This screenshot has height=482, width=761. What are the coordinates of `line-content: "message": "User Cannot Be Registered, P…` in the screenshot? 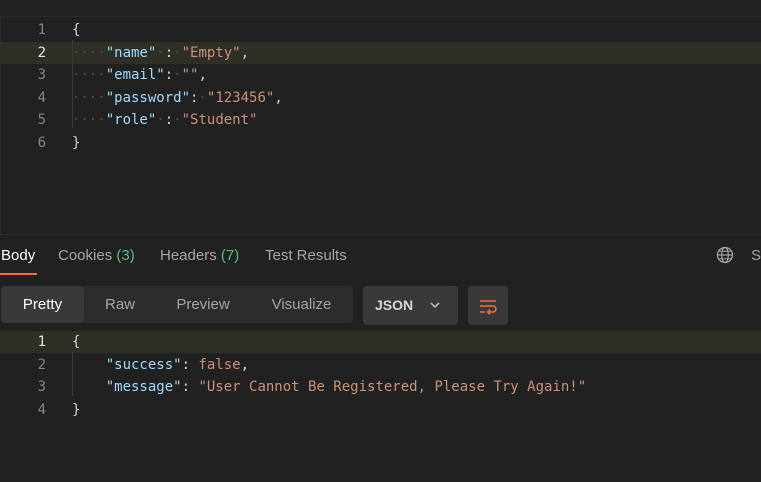 It's located at (329, 387).